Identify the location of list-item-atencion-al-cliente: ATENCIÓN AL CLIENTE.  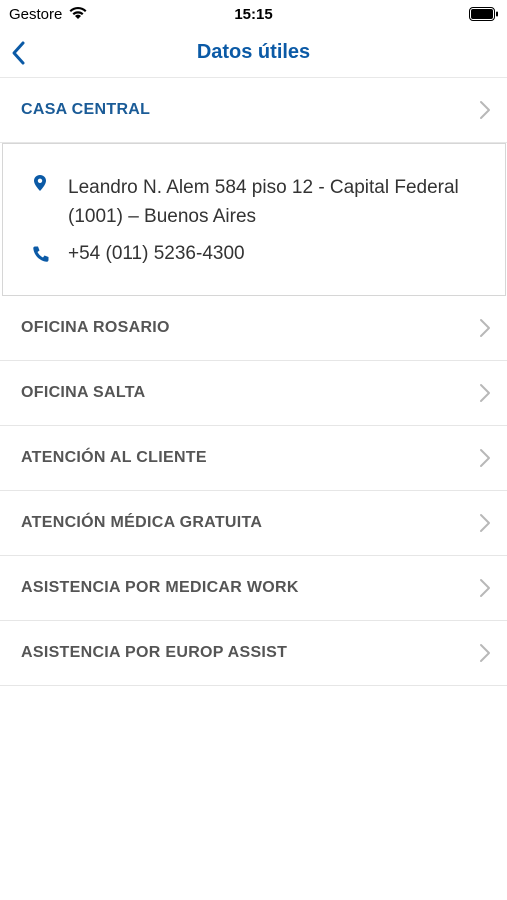
(253, 458).